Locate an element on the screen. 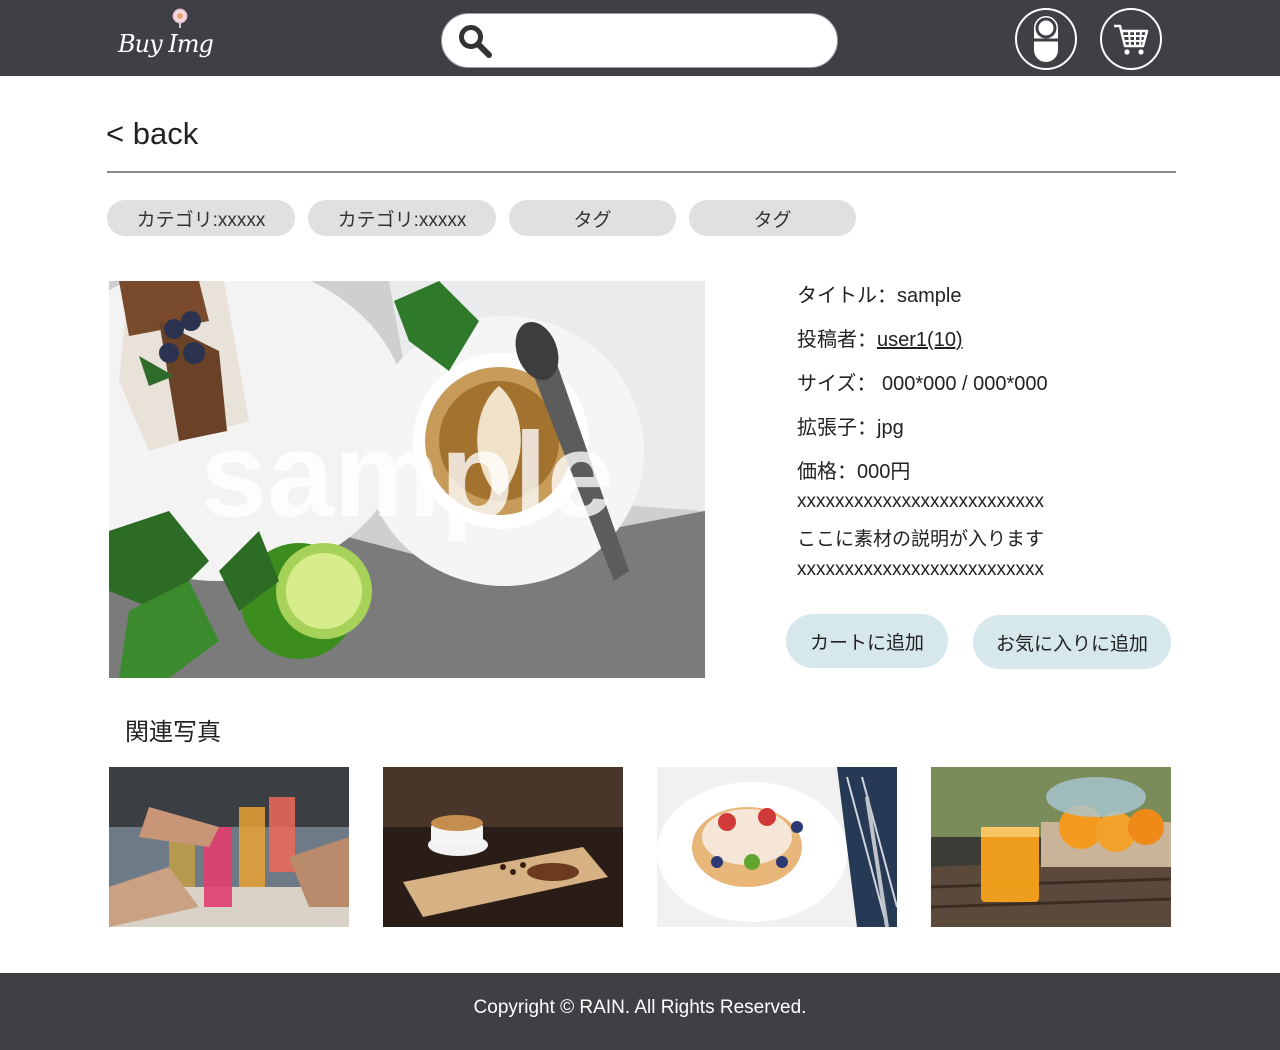  price-row: 価格：000円 is located at coordinates (853, 469).